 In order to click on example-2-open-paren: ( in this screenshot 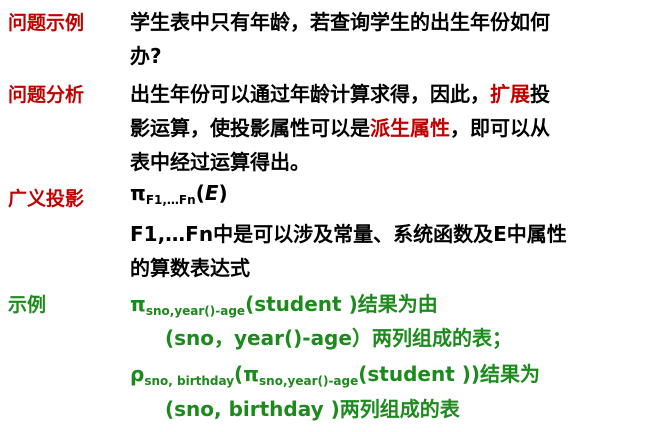, I will do `click(239, 374)`.